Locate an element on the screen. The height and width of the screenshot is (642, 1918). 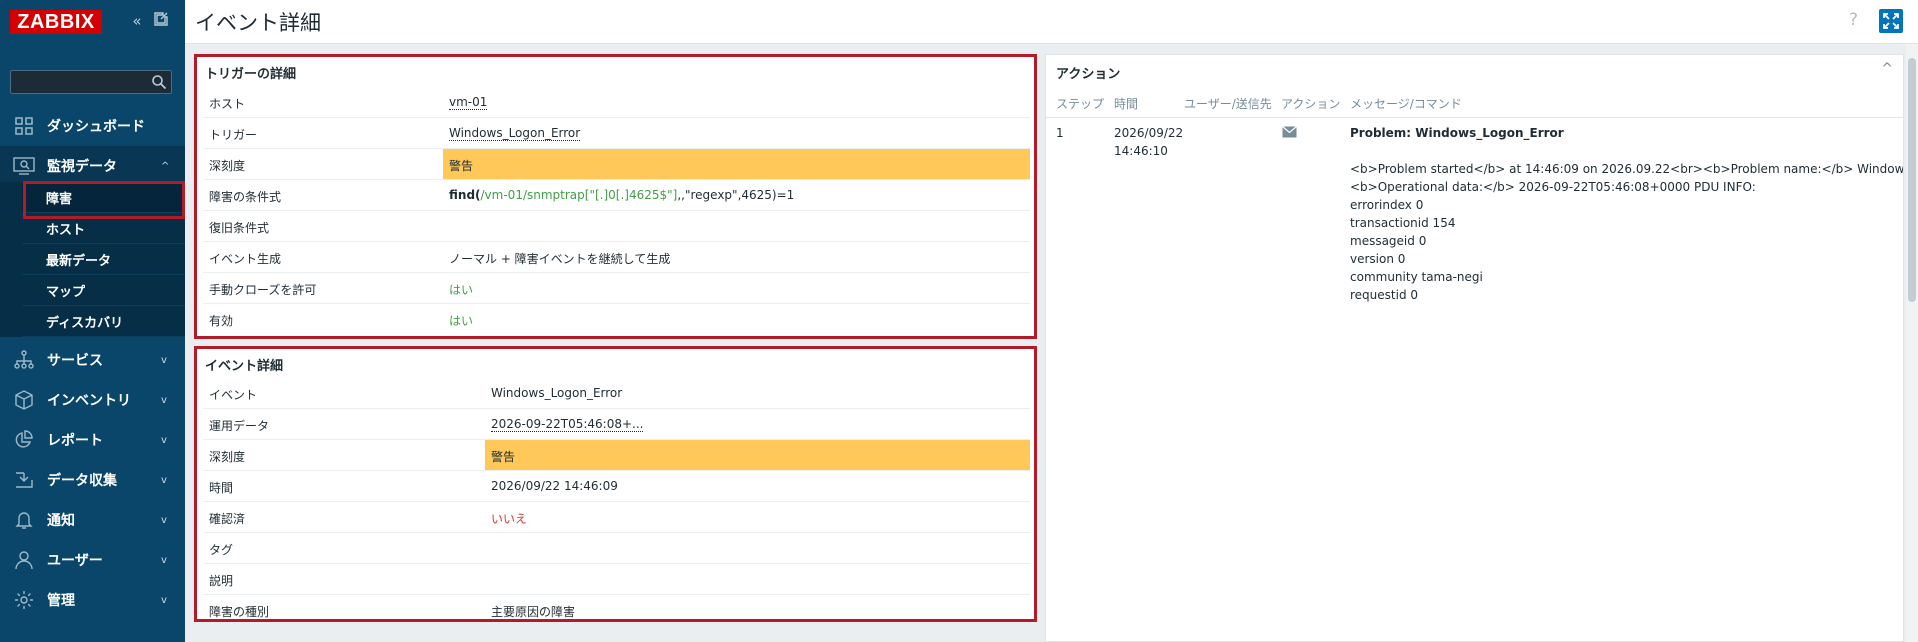
event-row-acknowledged: 確認済 いいえ is located at coordinates (616, 517).